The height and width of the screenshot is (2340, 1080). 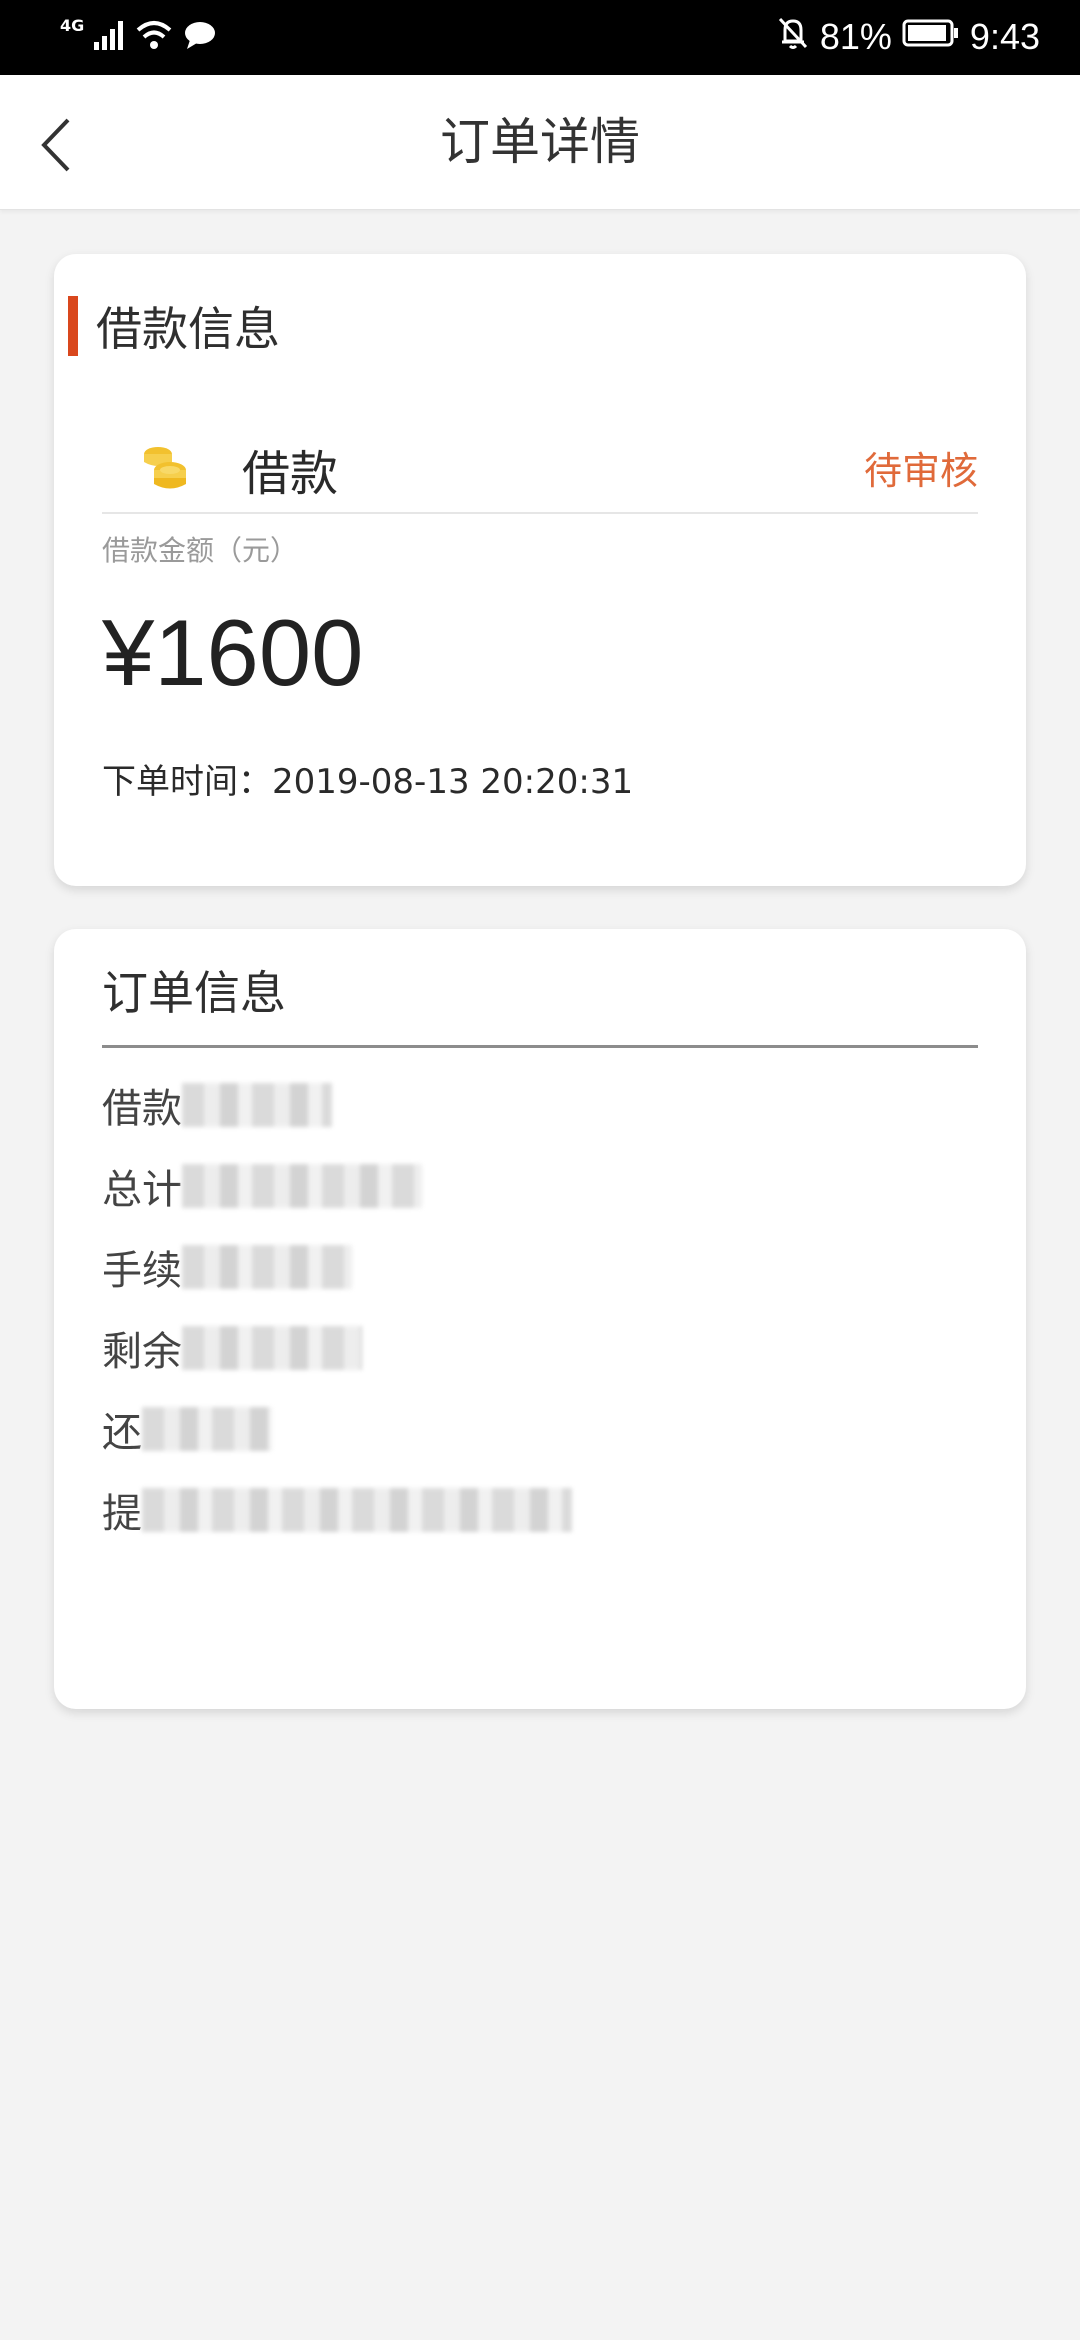 What do you see at coordinates (290, 474) in the screenshot?
I see `loan-name: 借款` at bounding box center [290, 474].